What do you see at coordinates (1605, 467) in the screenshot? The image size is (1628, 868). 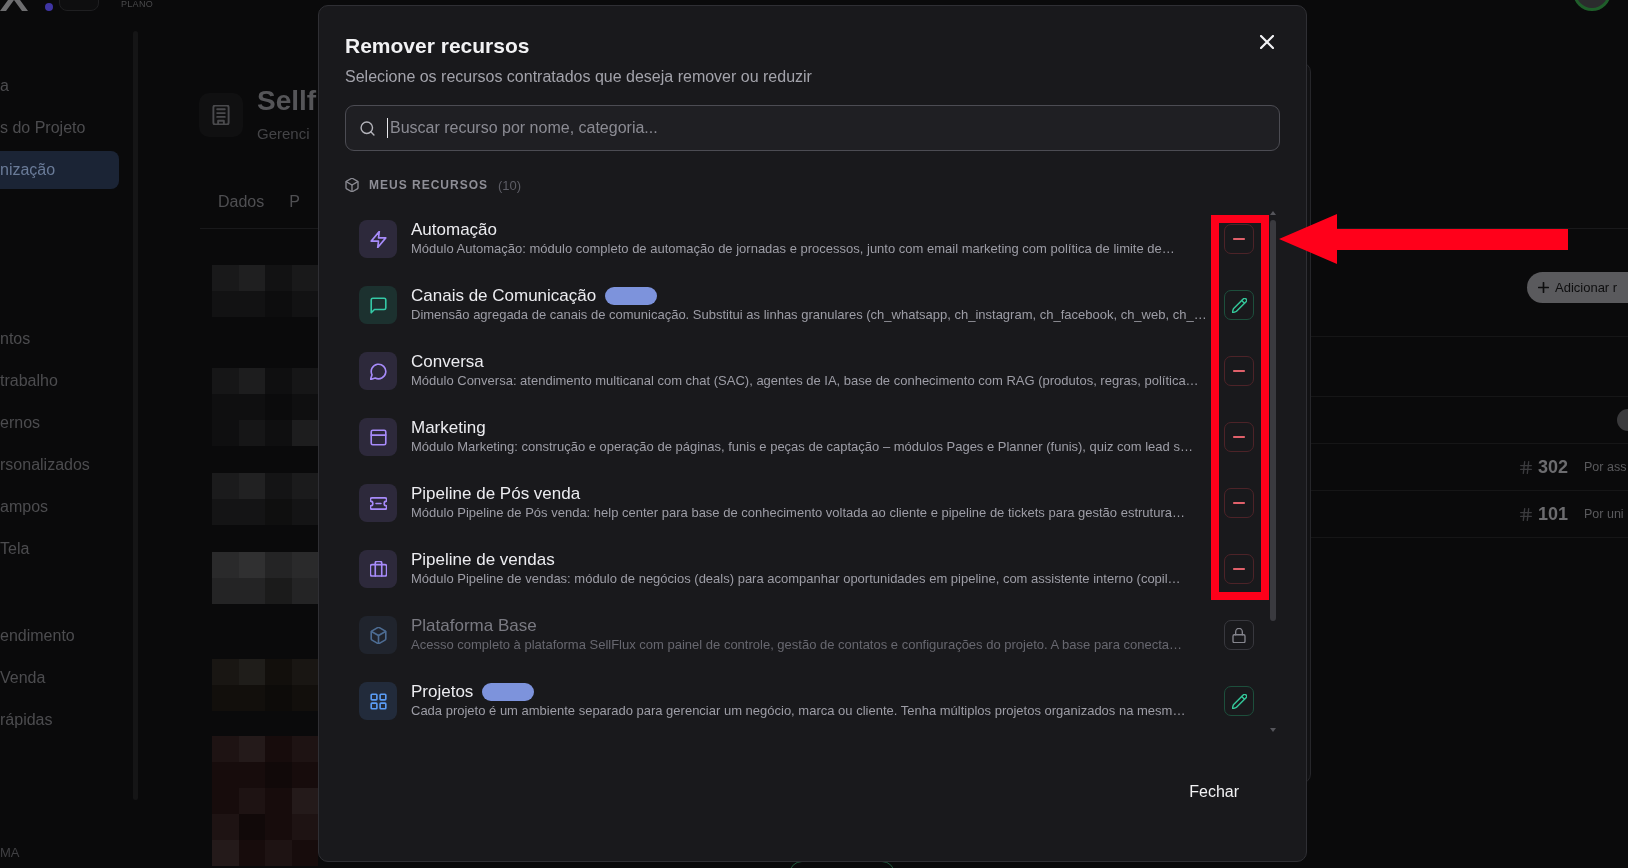 I see `row-label: Por ass` at bounding box center [1605, 467].